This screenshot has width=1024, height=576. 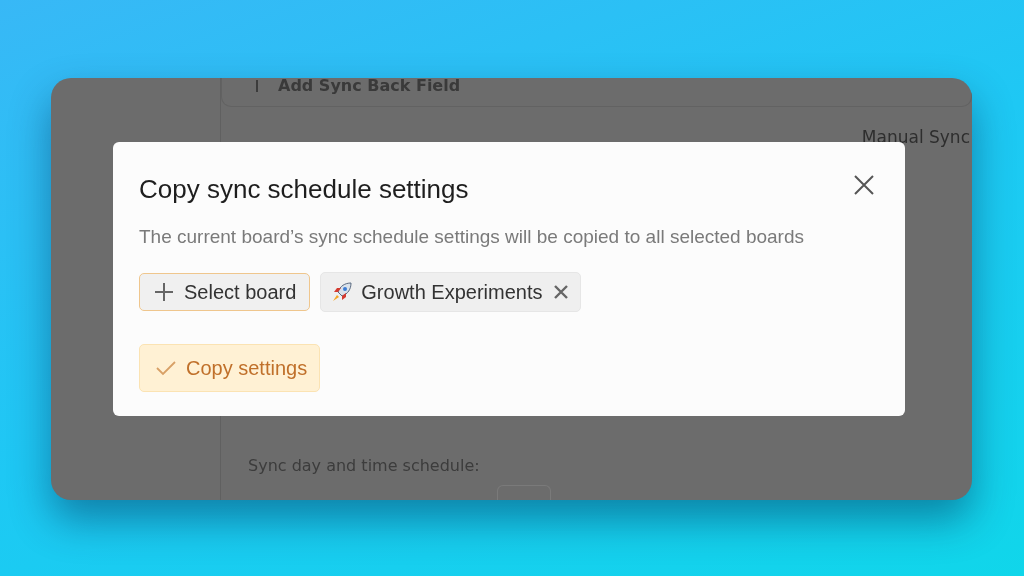 What do you see at coordinates (342, 292) in the screenshot?
I see `rocket-icon` at bounding box center [342, 292].